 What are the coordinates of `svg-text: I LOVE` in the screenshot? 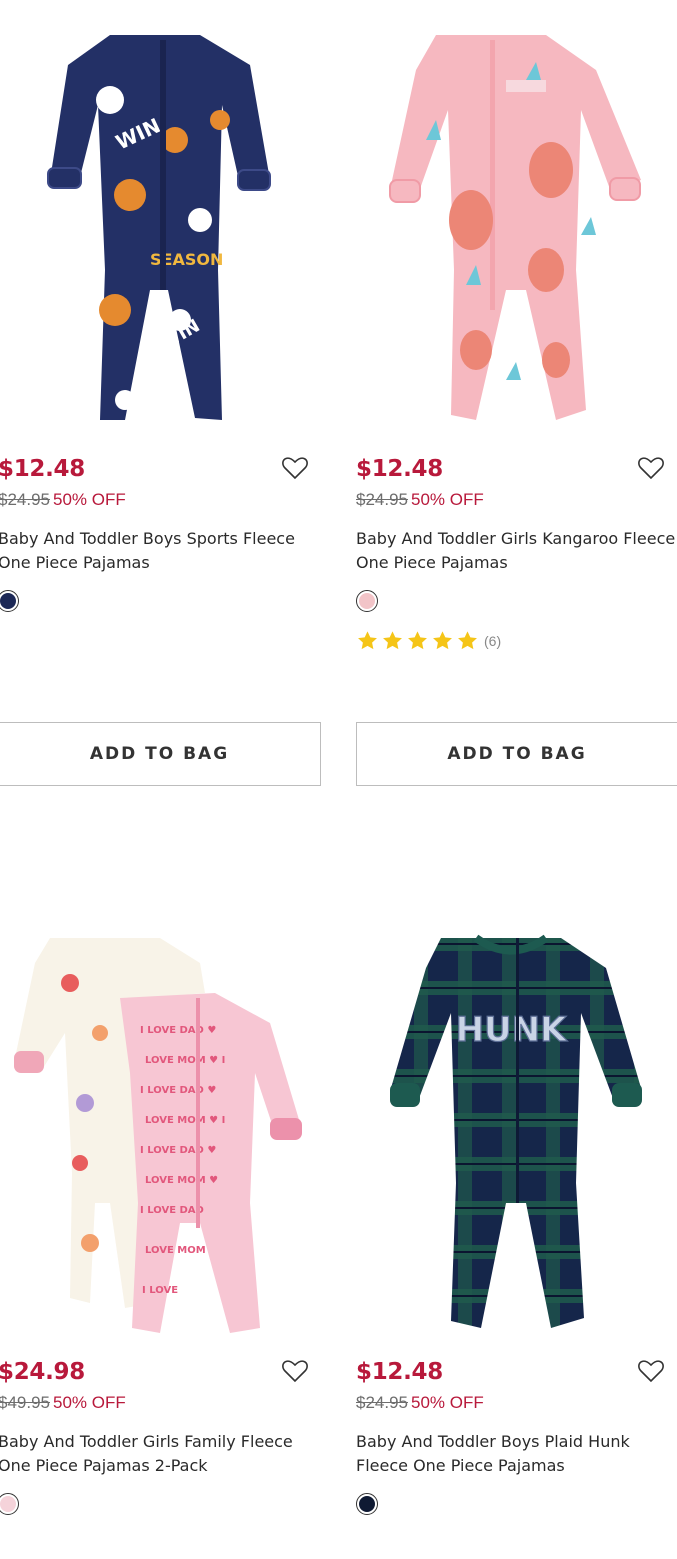 It's located at (160, 1290).